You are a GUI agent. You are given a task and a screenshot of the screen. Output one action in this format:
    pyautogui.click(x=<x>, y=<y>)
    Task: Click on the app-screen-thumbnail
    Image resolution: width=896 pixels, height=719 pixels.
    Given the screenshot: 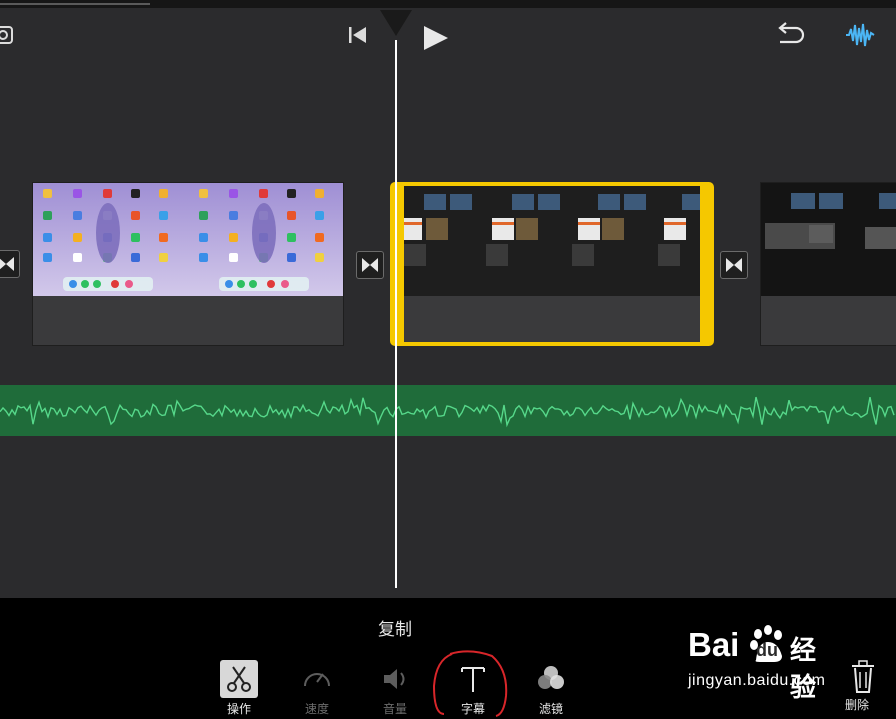 What is the action you would take?
    pyautogui.click(x=552, y=241)
    